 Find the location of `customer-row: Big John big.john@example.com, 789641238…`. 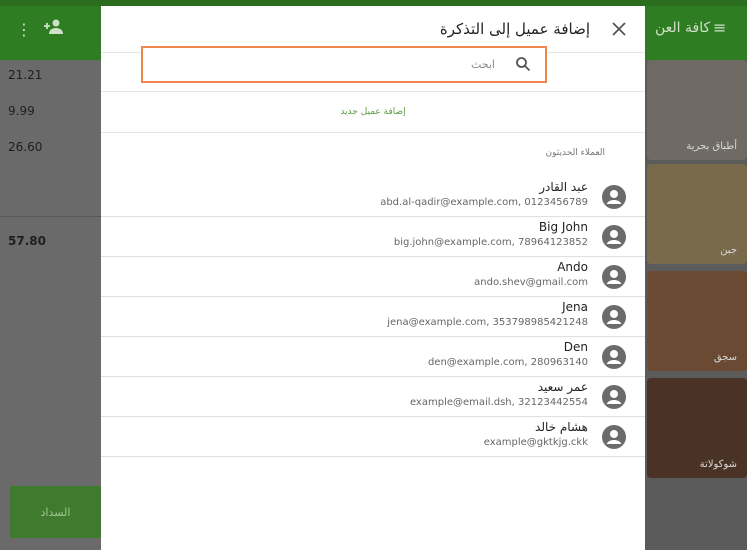

customer-row: Big John big.john@example.com, 789641238… is located at coordinates (373, 237).